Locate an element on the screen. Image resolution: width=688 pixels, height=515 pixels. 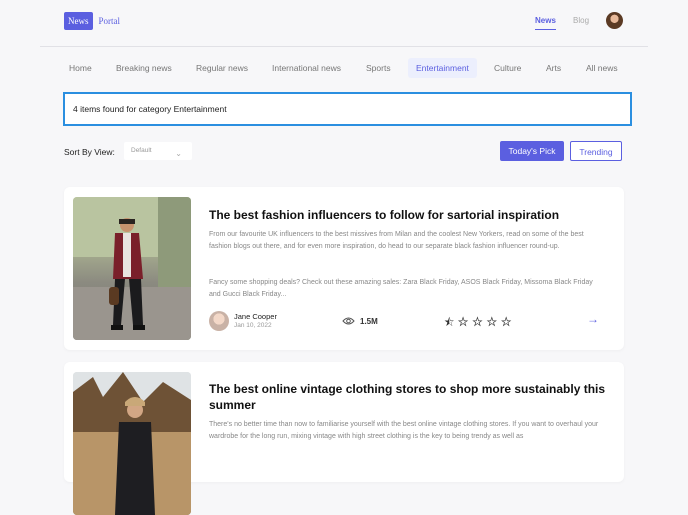
trending-button: Trending is located at coordinates (596, 151).